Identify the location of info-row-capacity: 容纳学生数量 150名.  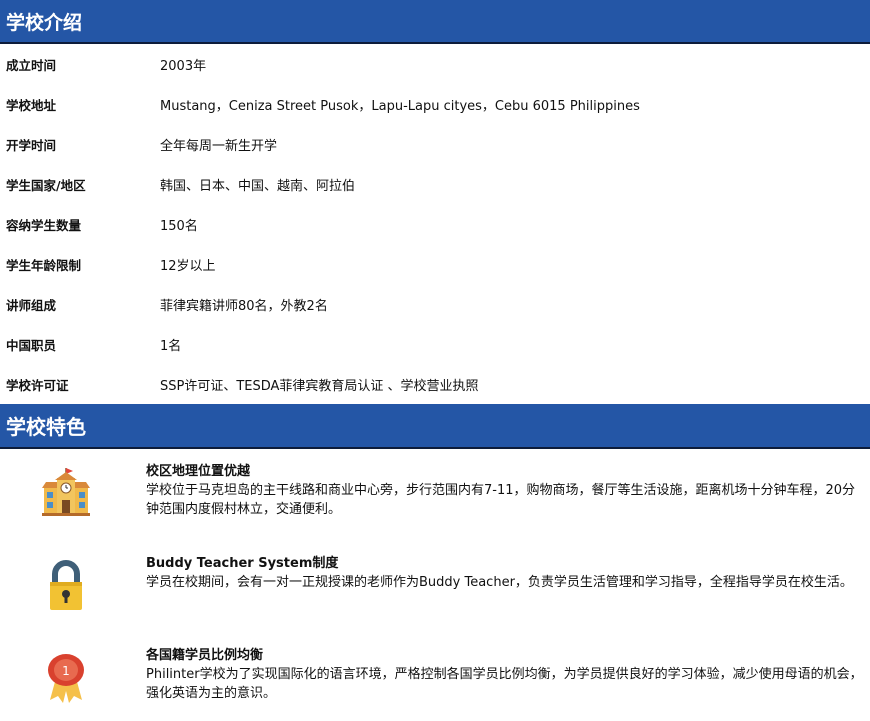
(435, 224).